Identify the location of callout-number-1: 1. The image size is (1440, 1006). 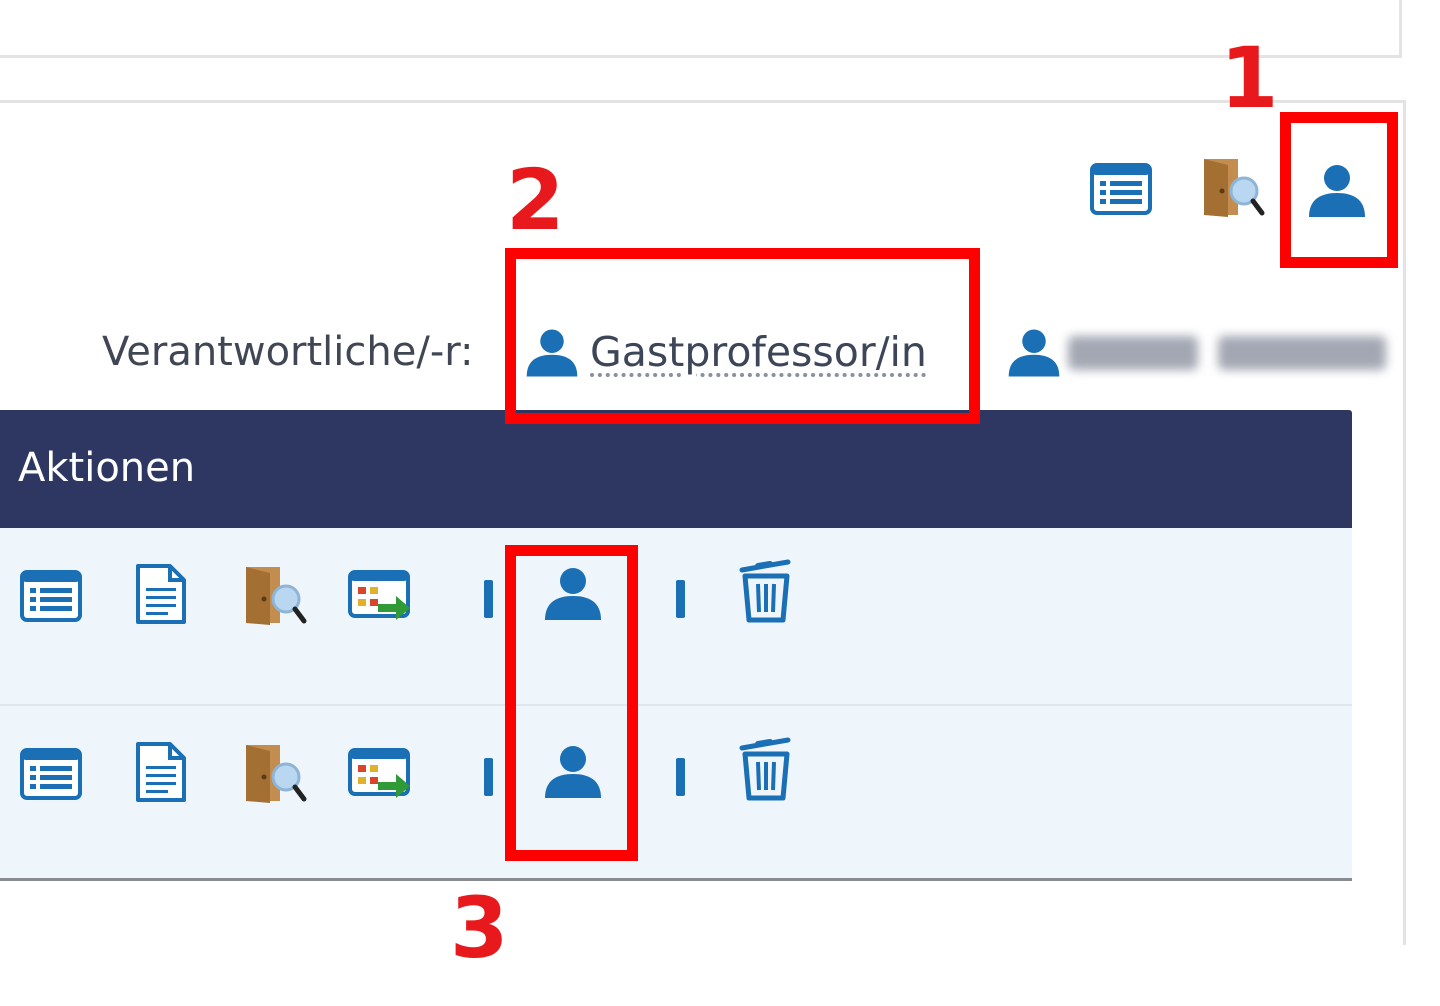
(1249, 78).